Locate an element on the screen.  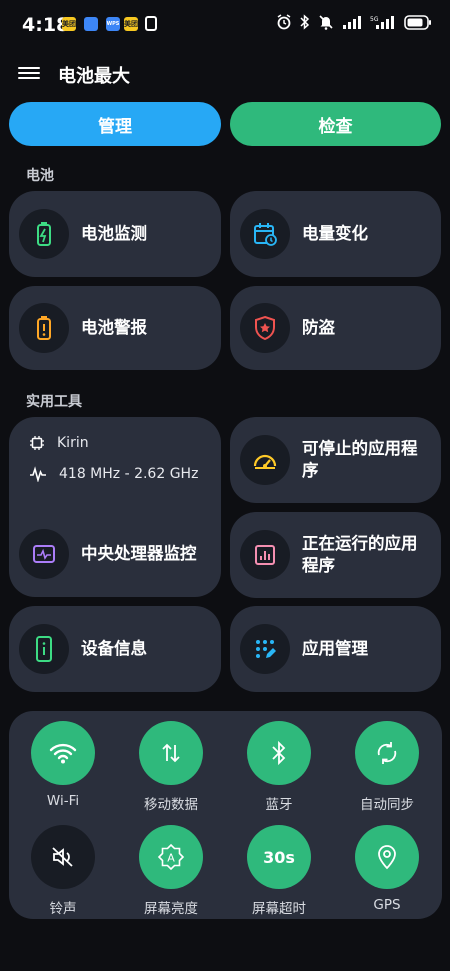
auto-sync-toggle: 自动同步 is located at coordinates (387, 767).